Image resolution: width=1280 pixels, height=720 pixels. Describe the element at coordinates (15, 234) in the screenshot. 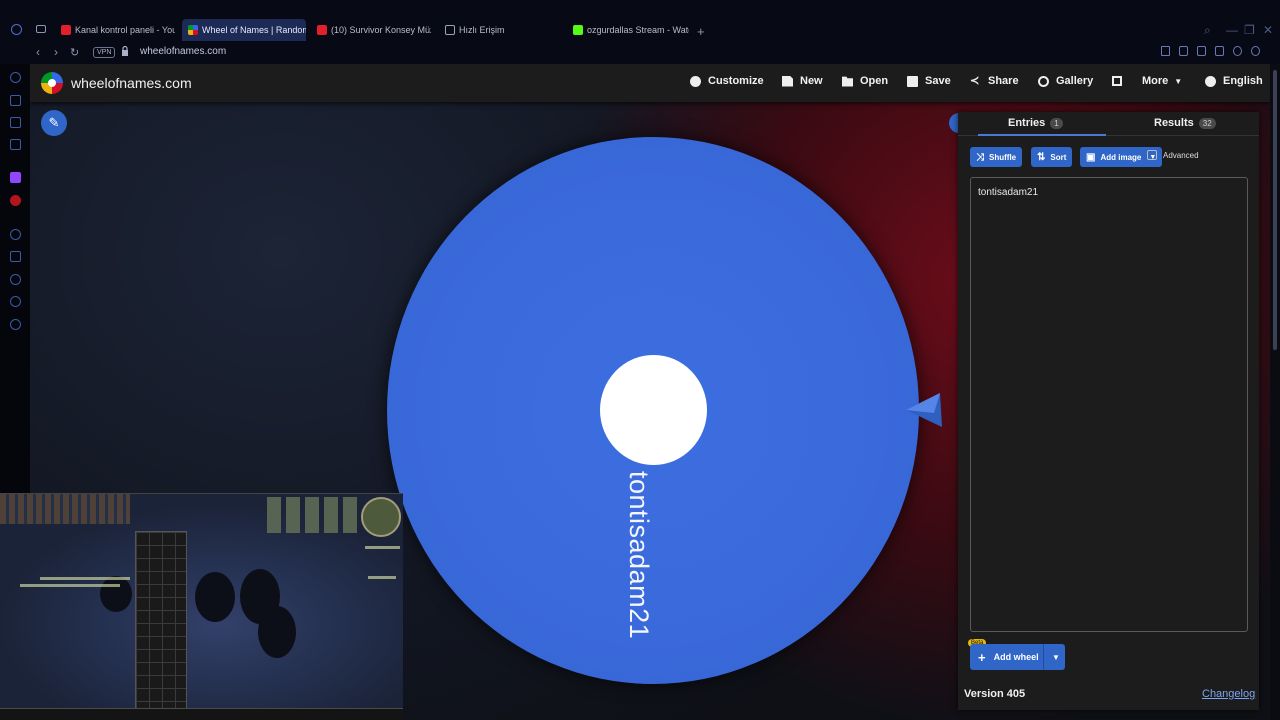

I see `player-sidebar-icon` at that location.